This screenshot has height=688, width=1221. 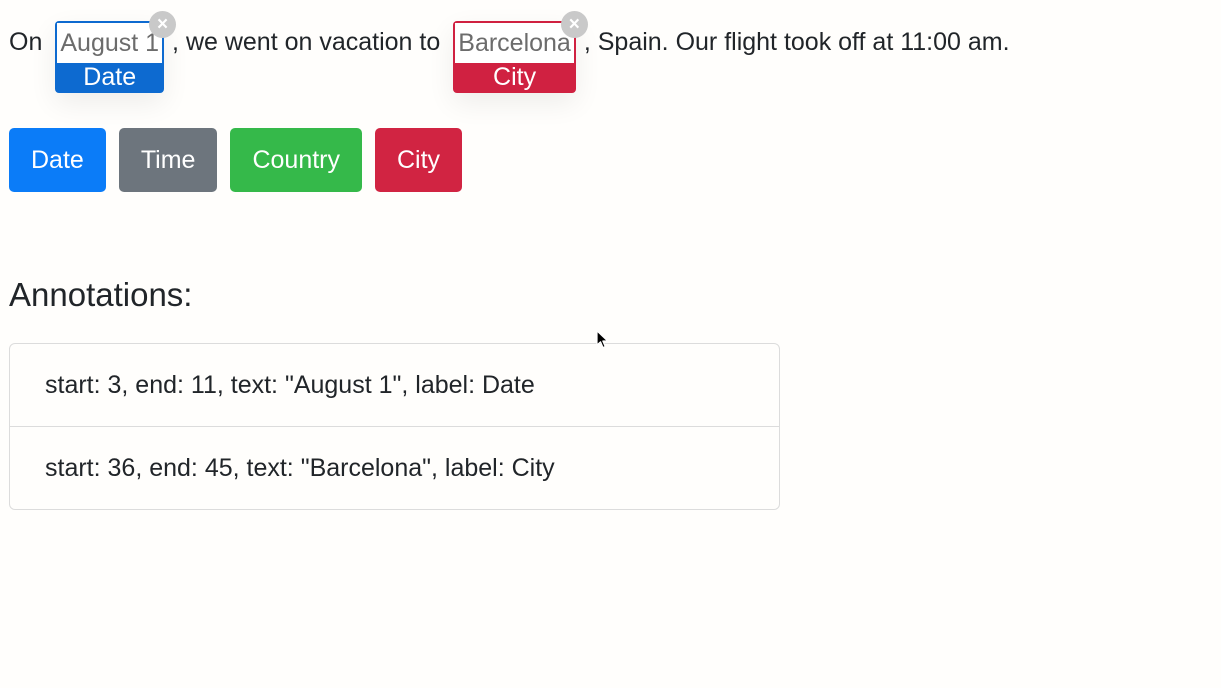 I want to click on label-button-country: Country, so click(x=296, y=160).